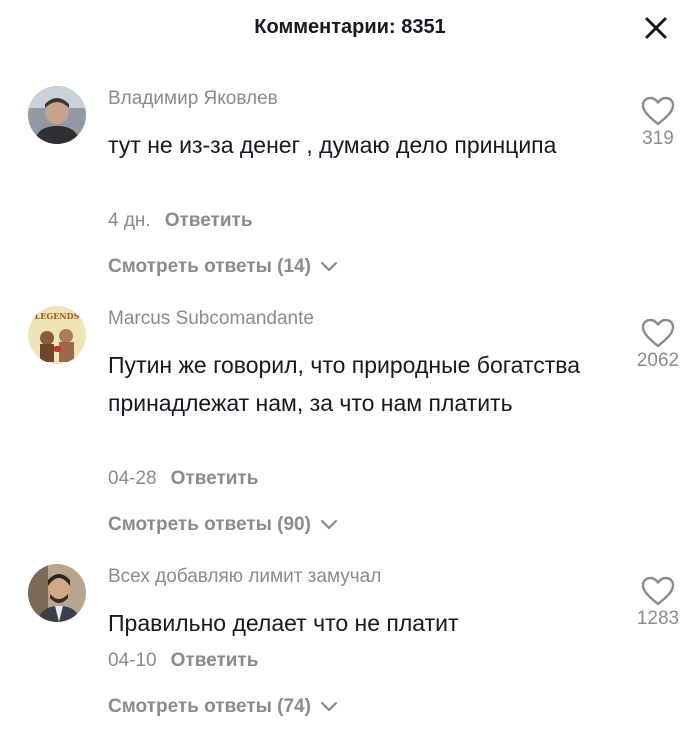  I want to click on comment-text: Правильно делает что не платит, so click(283, 623).